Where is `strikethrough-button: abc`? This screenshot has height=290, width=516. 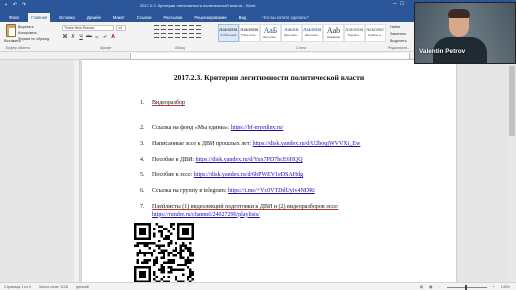 strikethrough-button: abc is located at coordinates (89, 37).